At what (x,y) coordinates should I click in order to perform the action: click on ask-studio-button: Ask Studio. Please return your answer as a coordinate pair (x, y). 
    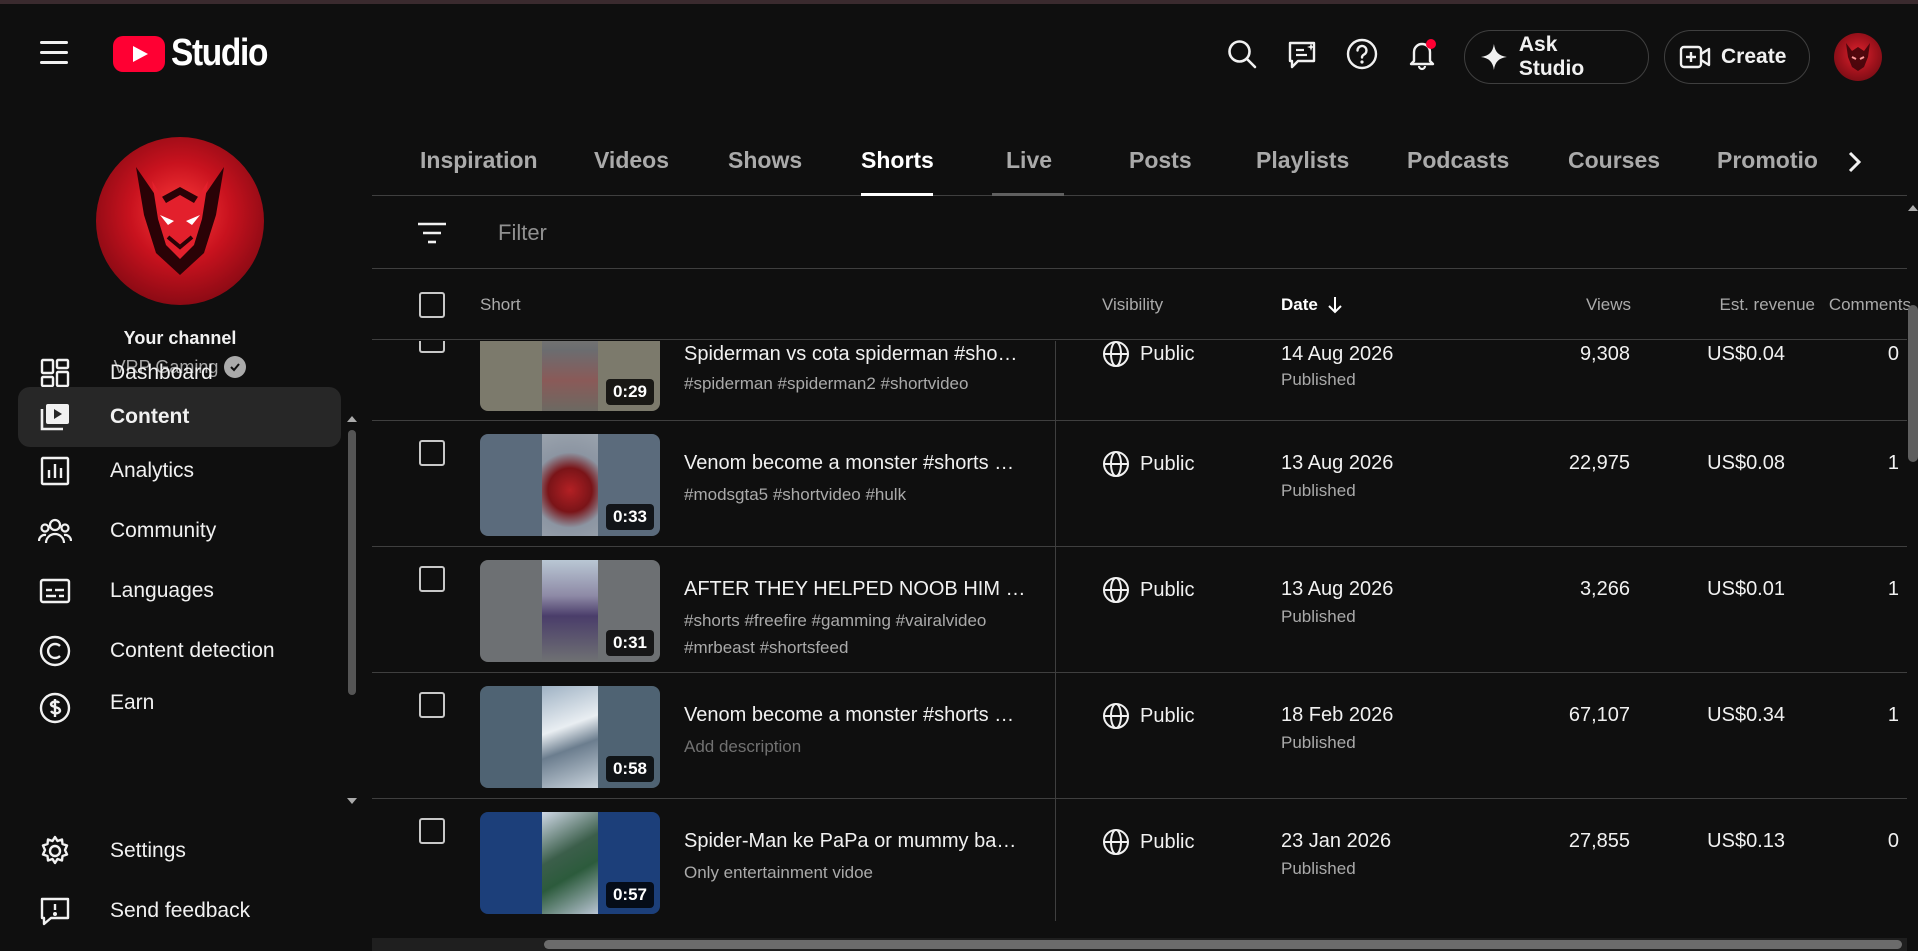
    Looking at the image, I should click on (1556, 57).